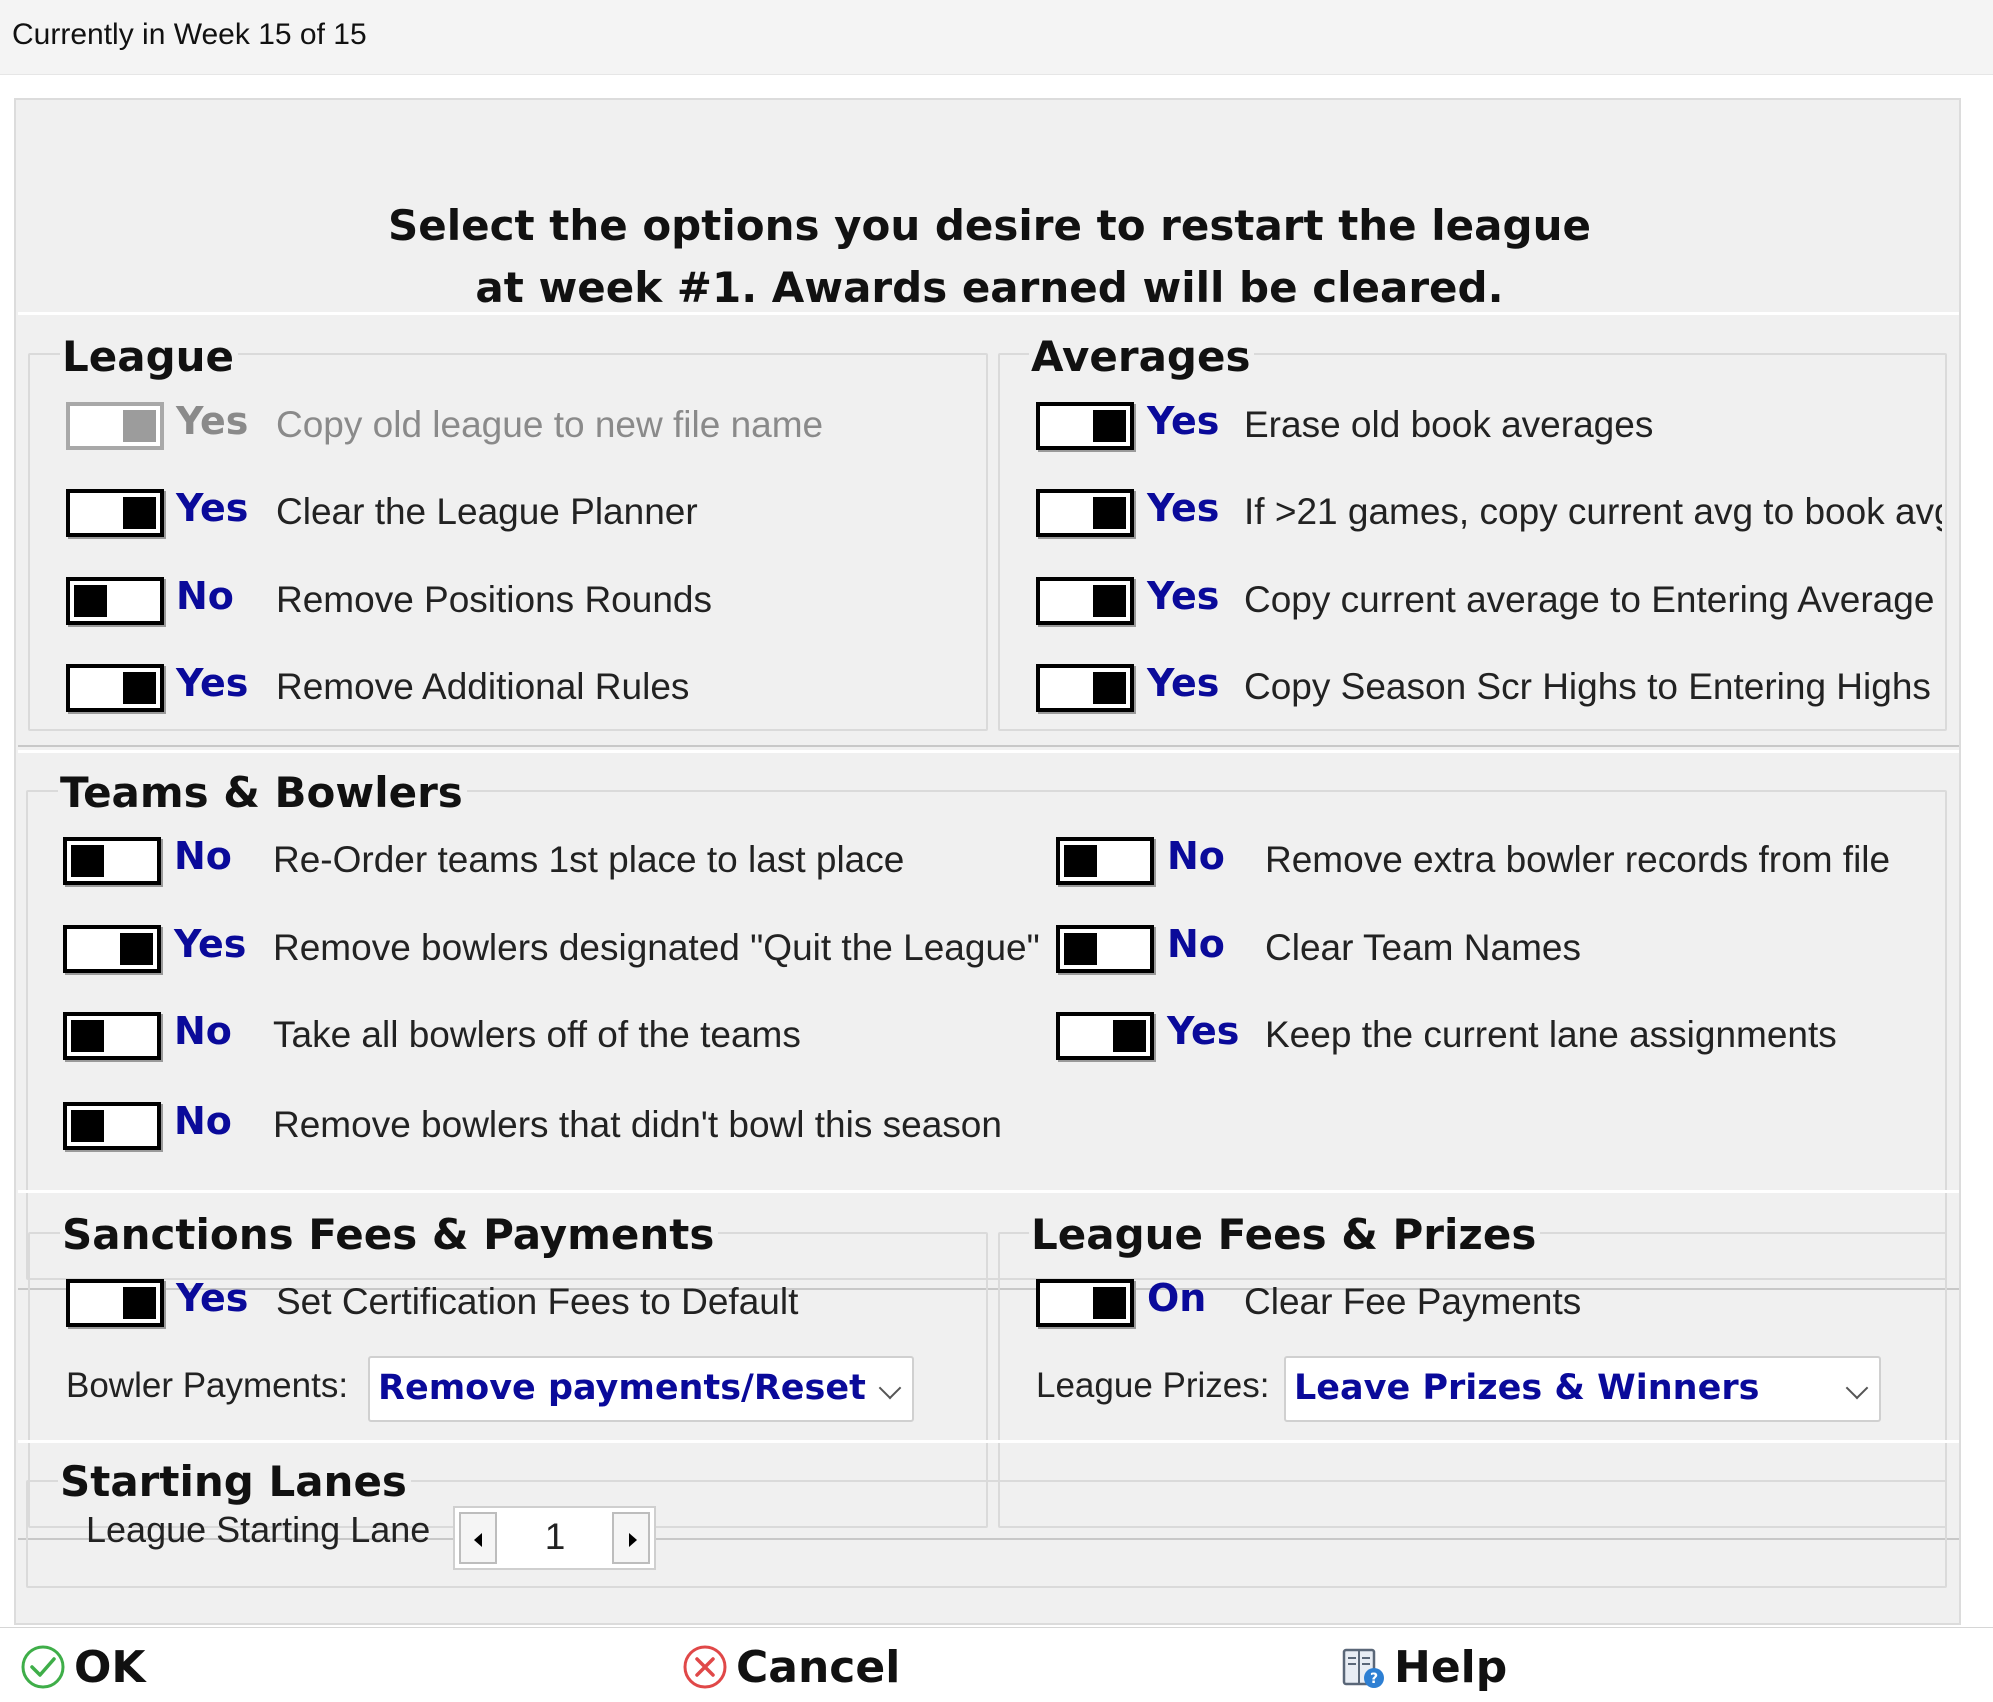 This screenshot has width=1993, height=1702. Describe the element at coordinates (112, 1036) in the screenshot. I see `take-bowlers-off-teams-toggle` at that location.